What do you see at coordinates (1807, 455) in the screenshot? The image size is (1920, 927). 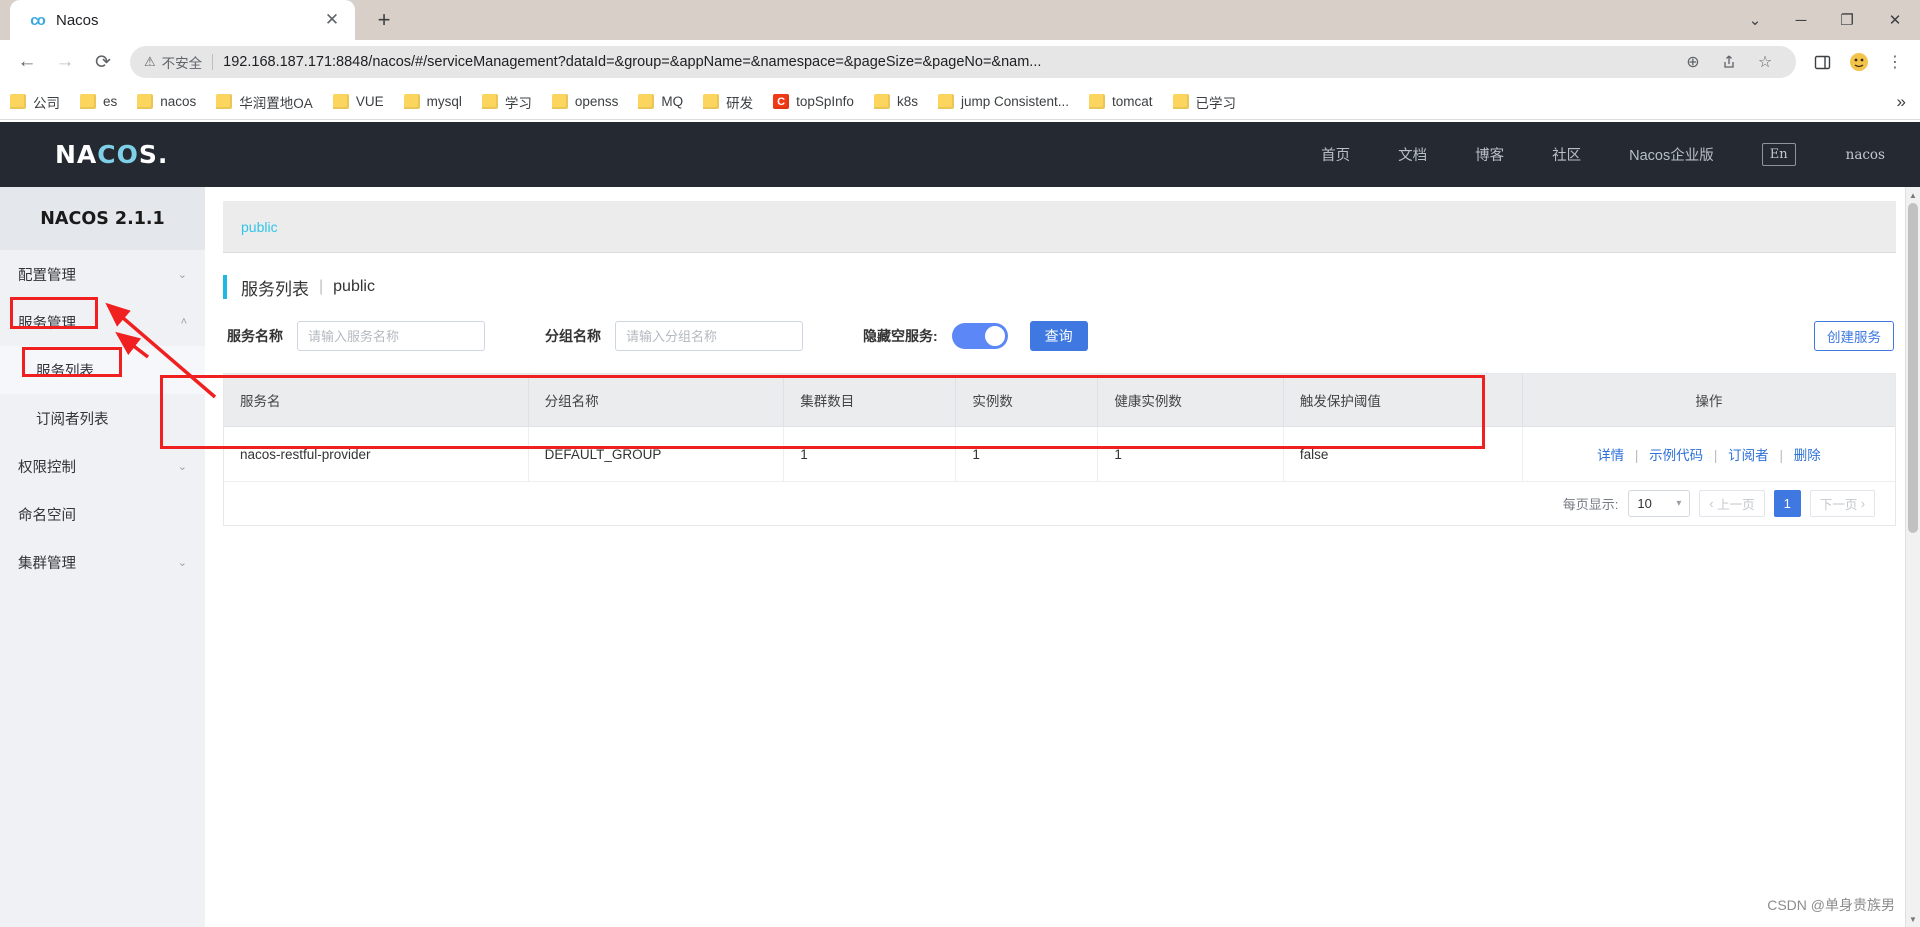 I see `action-delete-link: 删除` at bounding box center [1807, 455].